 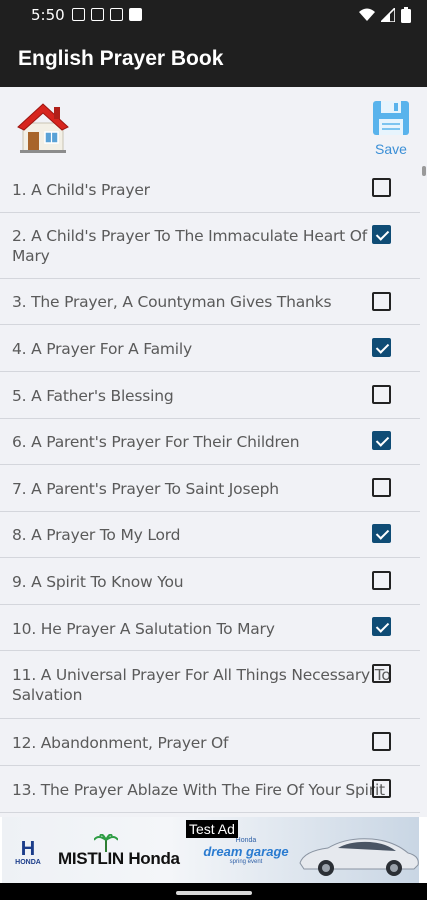 What do you see at coordinates (391, 149) in the screenshot?
I see `save-label: Save` at bounding box center [391, 149].